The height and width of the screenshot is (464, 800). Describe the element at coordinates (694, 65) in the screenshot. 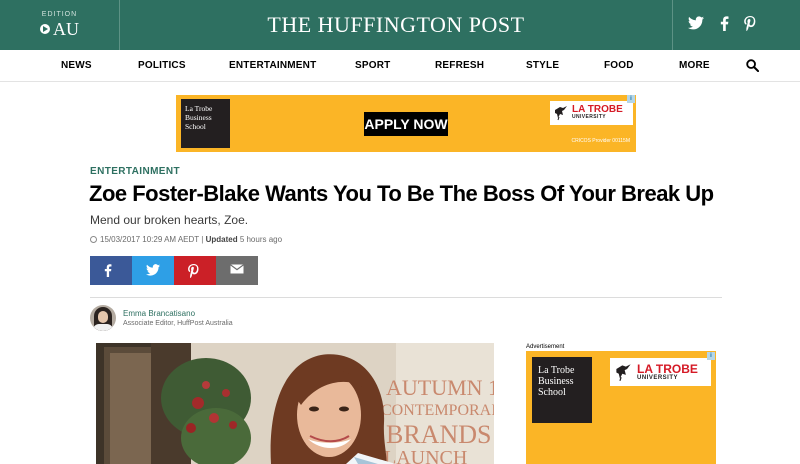

I see `nav-item-more: MORE` at that location.